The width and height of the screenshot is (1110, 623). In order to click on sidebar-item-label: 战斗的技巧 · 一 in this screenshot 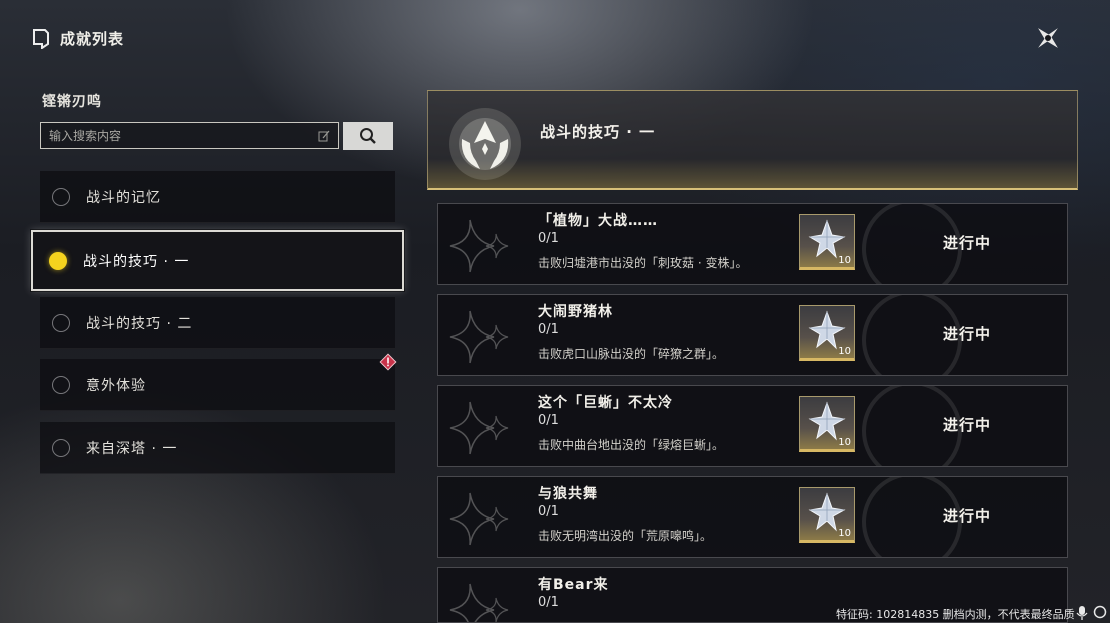, I will do `click(136, 261)`.